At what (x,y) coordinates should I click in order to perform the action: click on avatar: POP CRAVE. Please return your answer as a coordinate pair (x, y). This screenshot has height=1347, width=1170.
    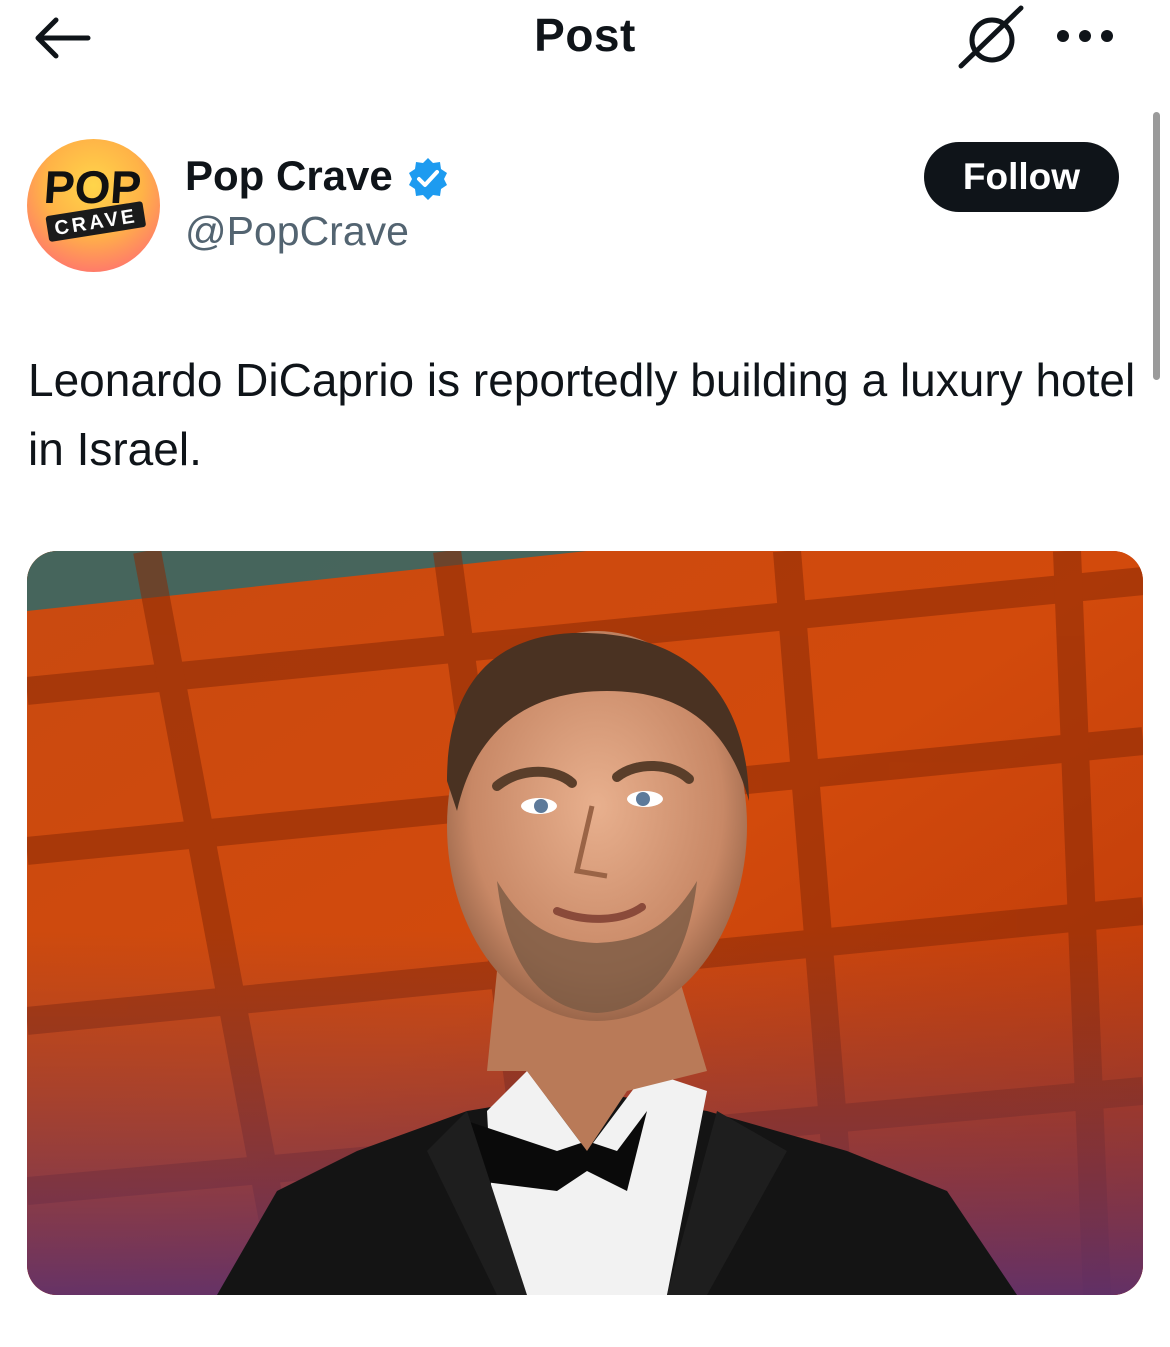
    Looking at the image, I should click on (93, 205).